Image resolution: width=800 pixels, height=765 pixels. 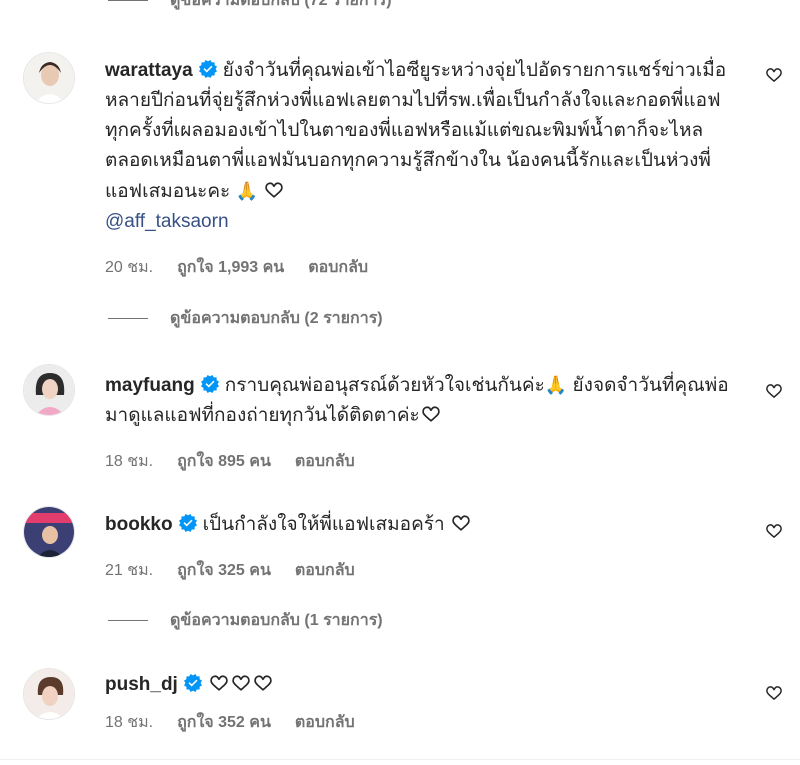 What do you see at coordinates (224, 461) in the screenshot?
I see `comment-likes: ถูกใจ 895 คน` at bounding box center [224, 461].